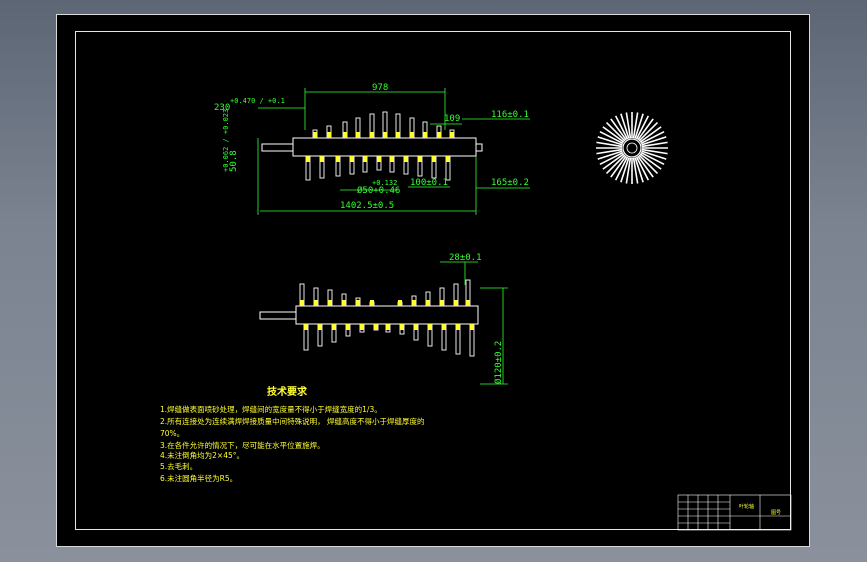 The height and width of the screenshot is (562, 867). Describe the element at coordinates (257, 101) in the screenshot. I see `dim-230-tol: +0.470 / +0.1` at that location.